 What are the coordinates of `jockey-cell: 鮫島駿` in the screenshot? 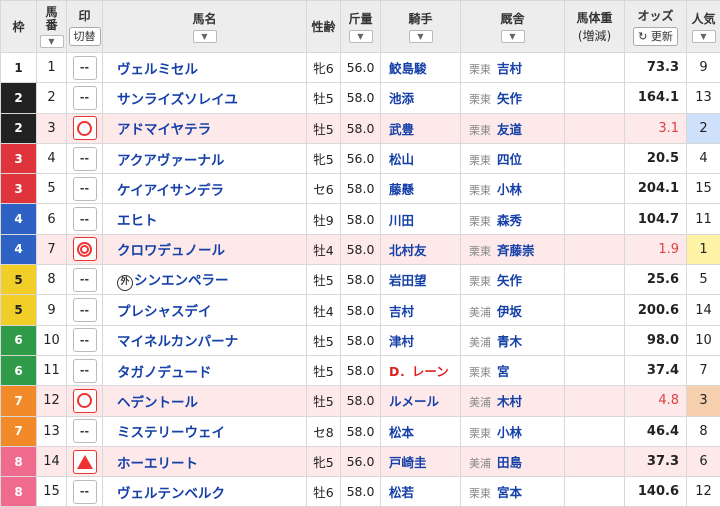 It's located at (421, 68).